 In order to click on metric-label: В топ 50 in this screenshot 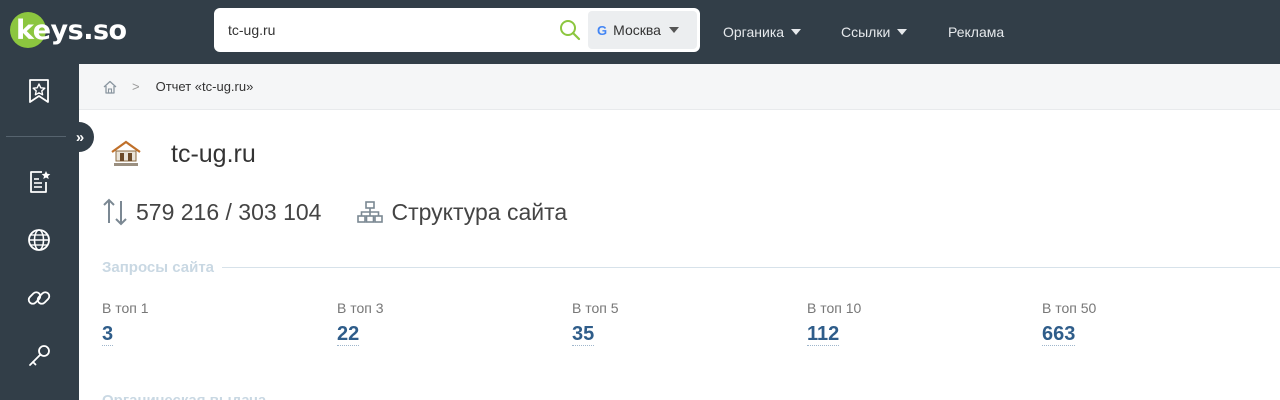, I will do `click(1069, 308)`.